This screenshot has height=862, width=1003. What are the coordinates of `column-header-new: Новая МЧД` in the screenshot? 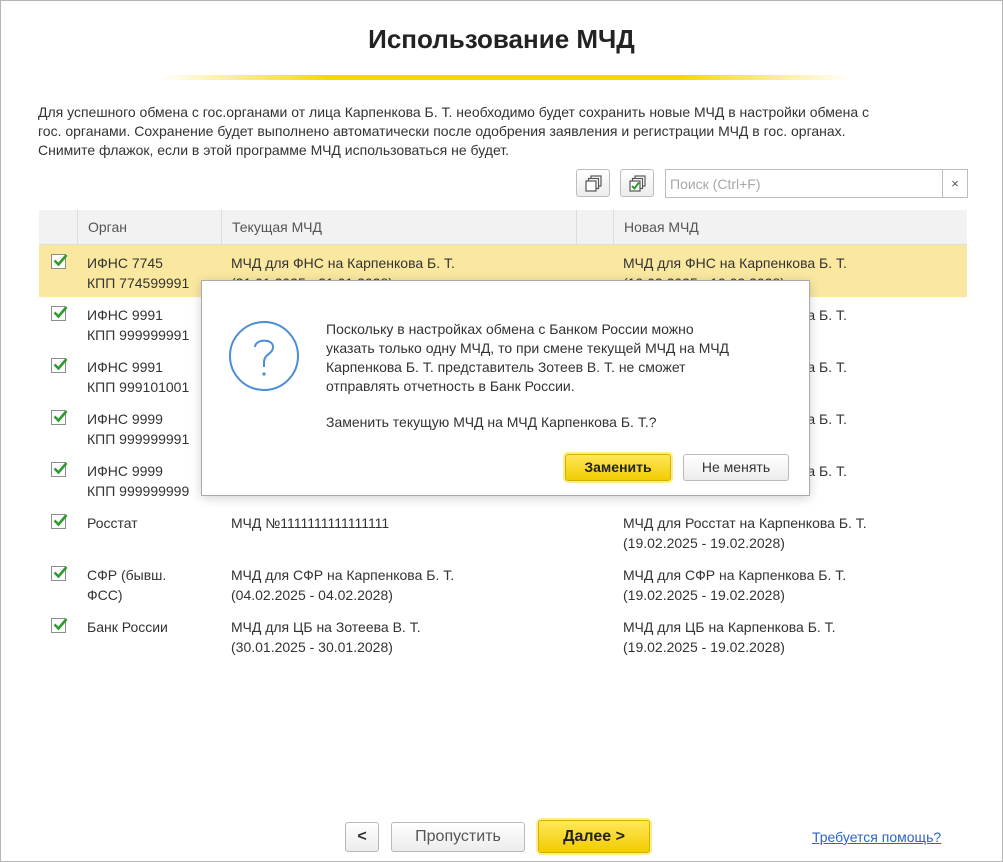 It's located at (790, 227).